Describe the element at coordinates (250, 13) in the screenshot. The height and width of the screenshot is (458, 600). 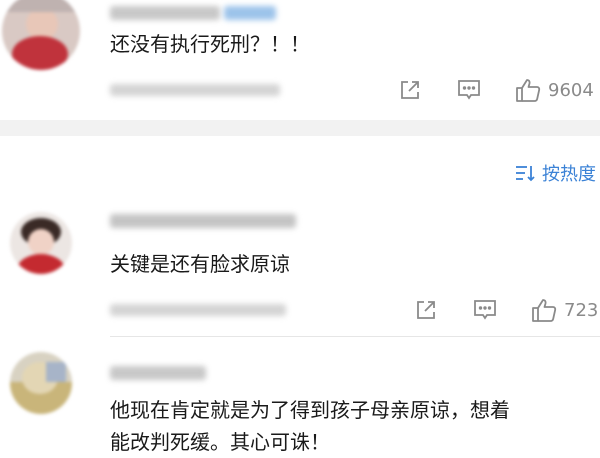
I see `user-badge-blurred` at that location.